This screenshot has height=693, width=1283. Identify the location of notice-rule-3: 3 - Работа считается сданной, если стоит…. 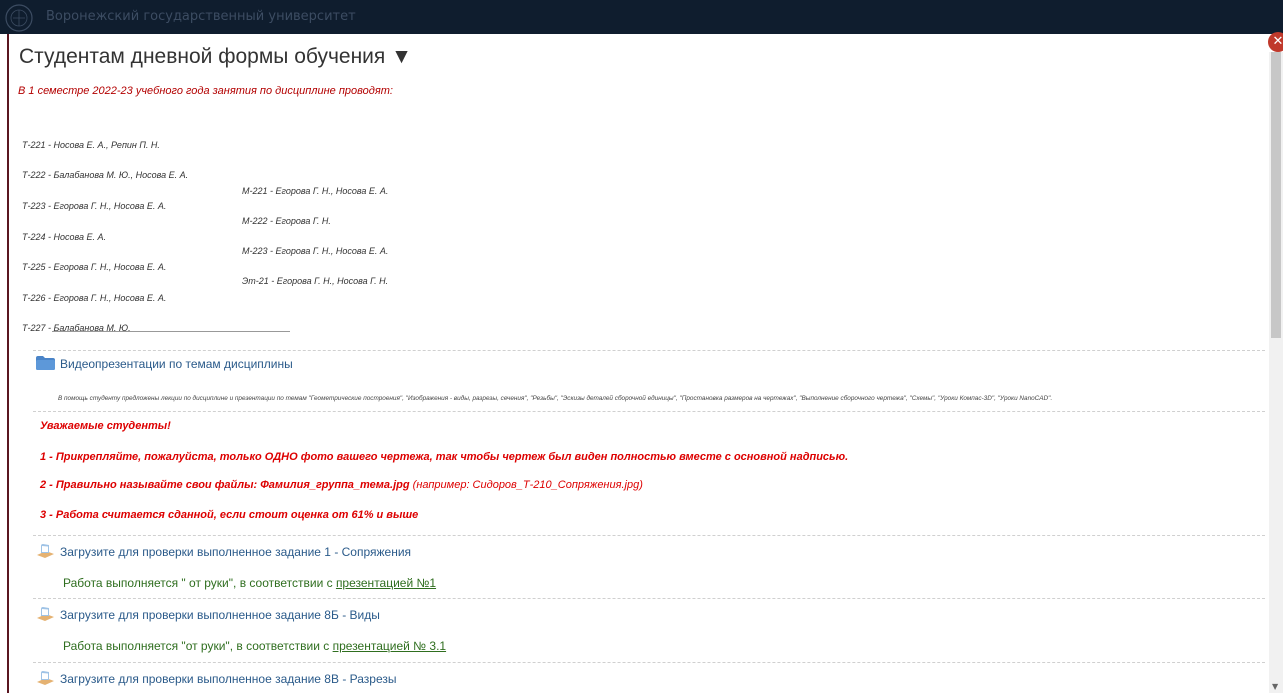
(229, 515).